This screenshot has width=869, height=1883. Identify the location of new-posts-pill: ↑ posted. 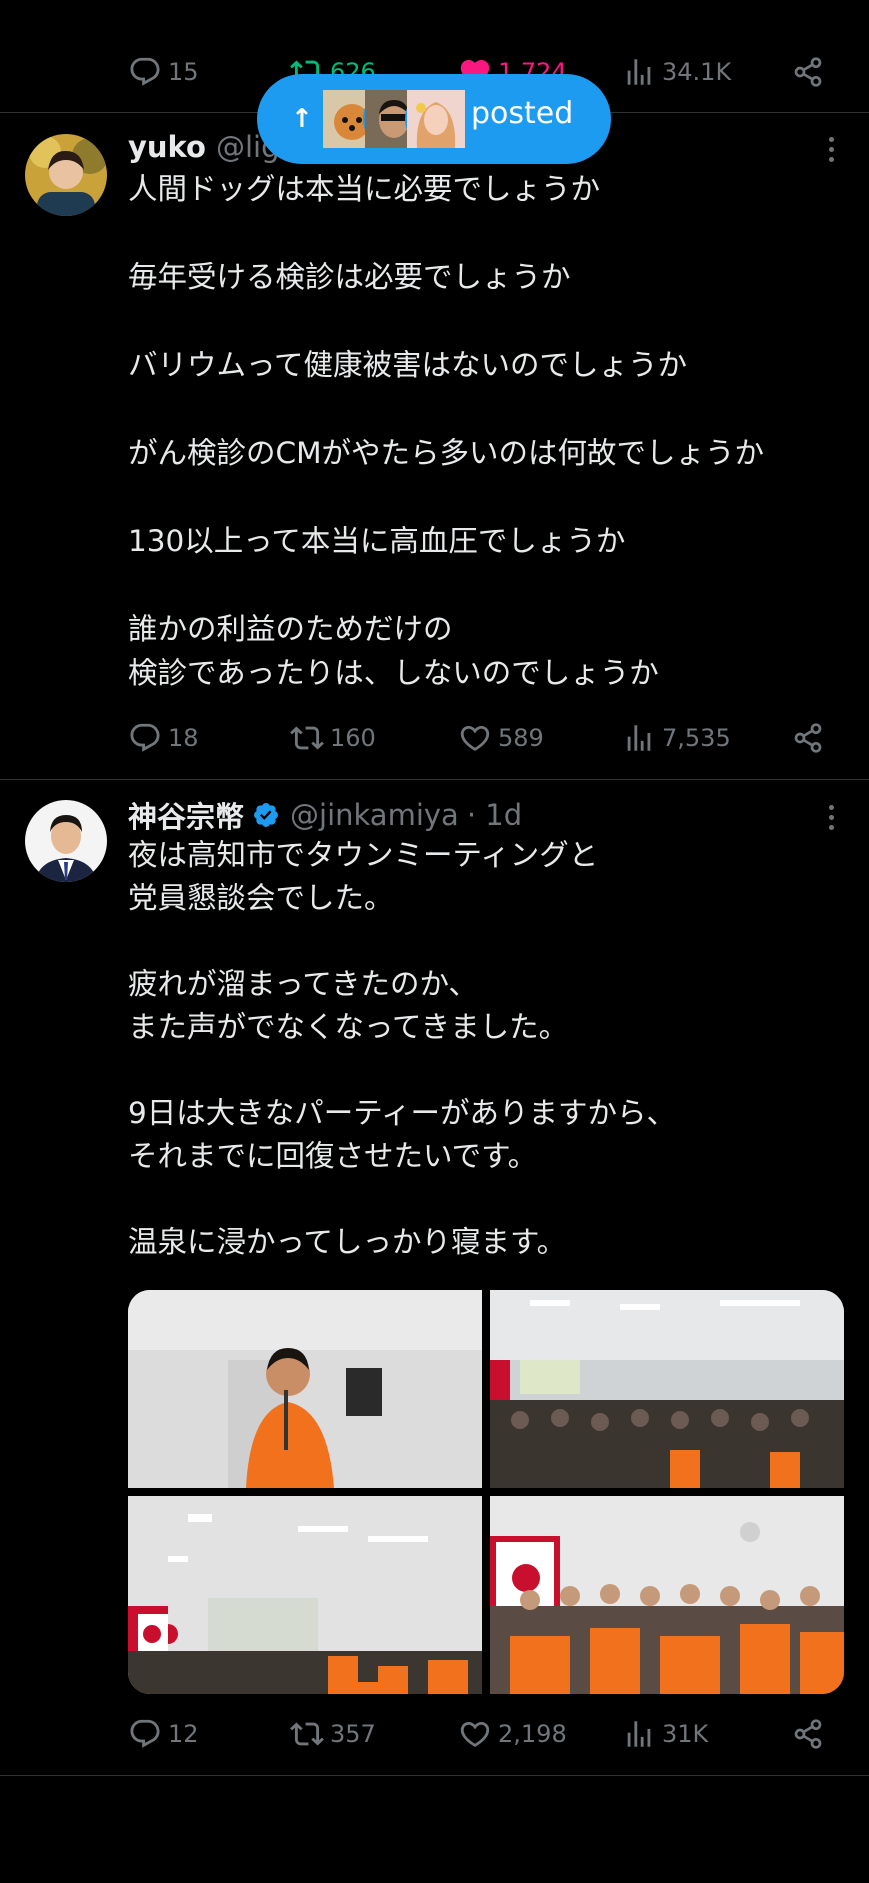
(434, 119).